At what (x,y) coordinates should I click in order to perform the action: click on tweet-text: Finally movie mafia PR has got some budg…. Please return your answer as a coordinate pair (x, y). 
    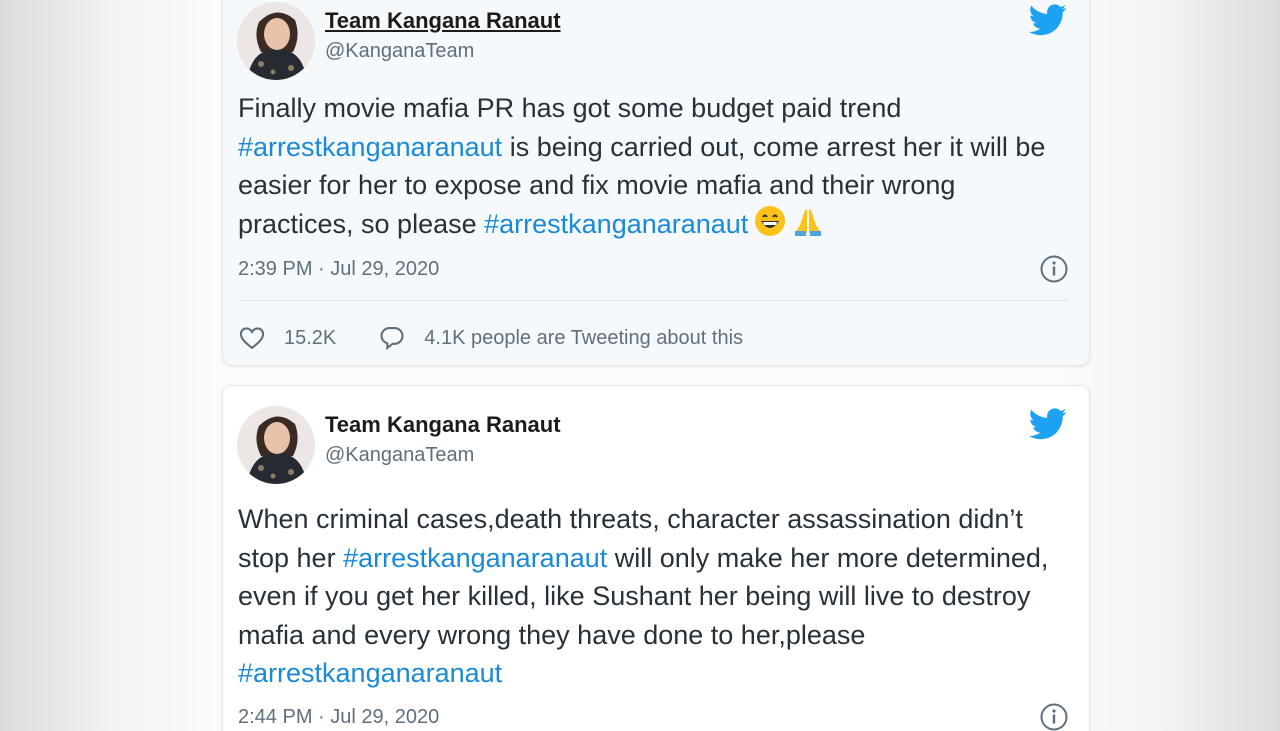
    Looking at the image, I should click on (658, 166).